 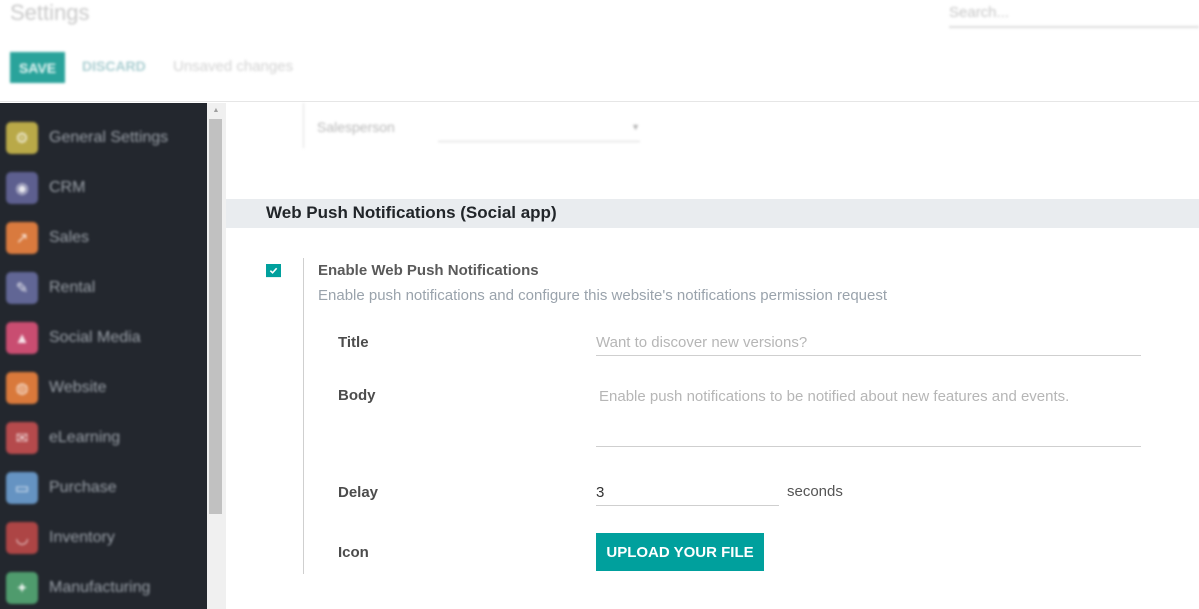 What do you see at coordinates (411, 212) in the screenshot?
I see `section-title: Web Push Notifications (Social app)` at bounding box center [411, 212].